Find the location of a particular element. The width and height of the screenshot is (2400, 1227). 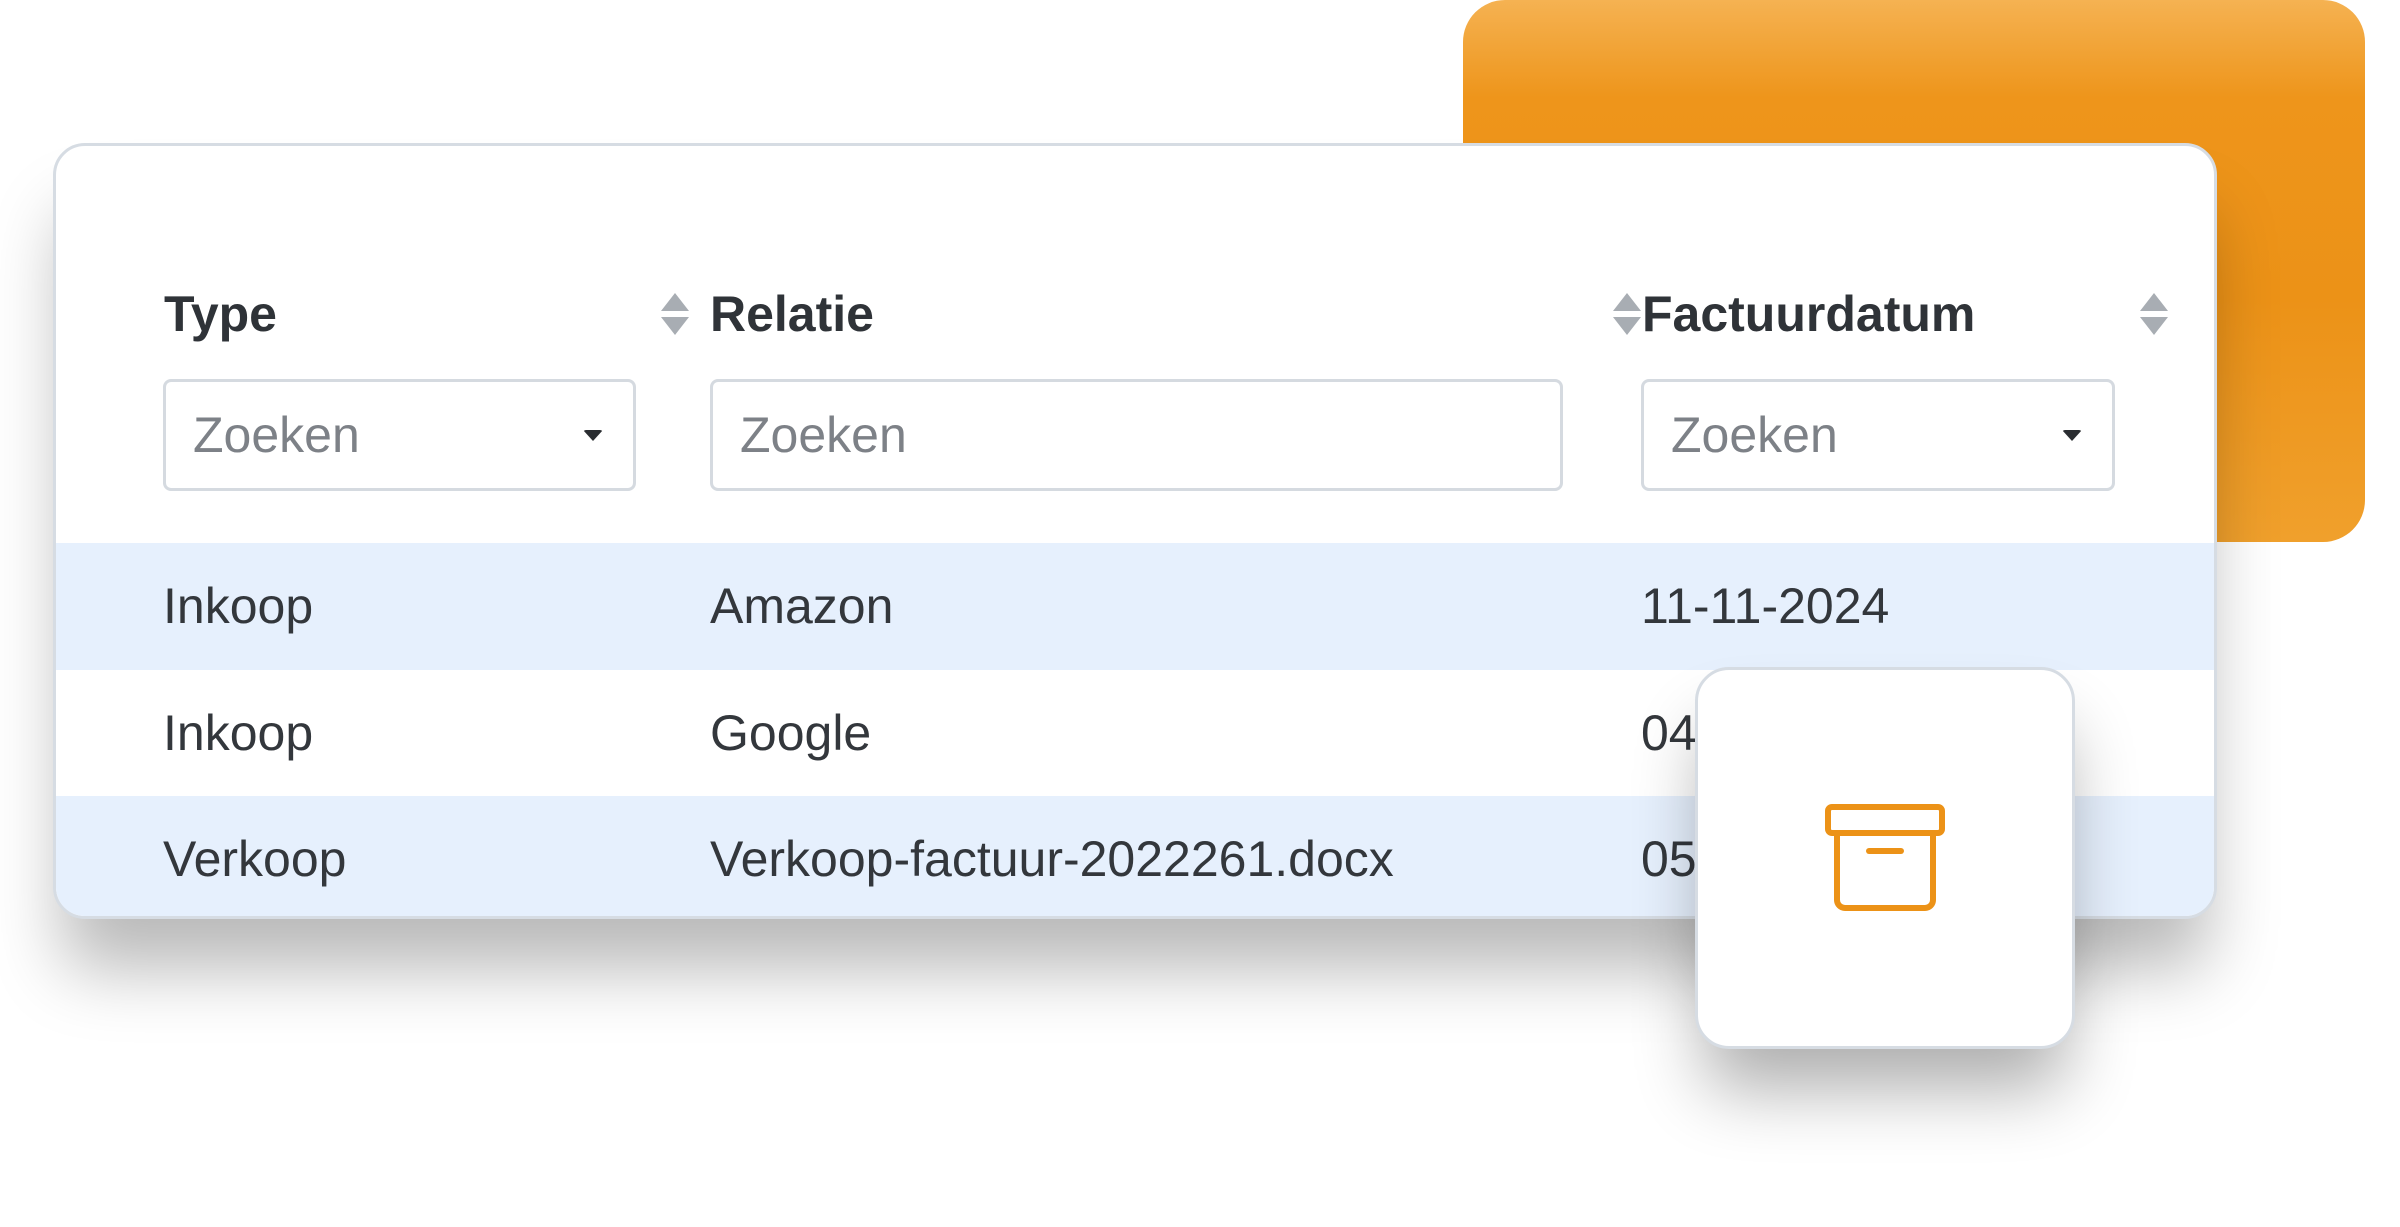

column-title-type: Type is located at coordinates (220, 314).